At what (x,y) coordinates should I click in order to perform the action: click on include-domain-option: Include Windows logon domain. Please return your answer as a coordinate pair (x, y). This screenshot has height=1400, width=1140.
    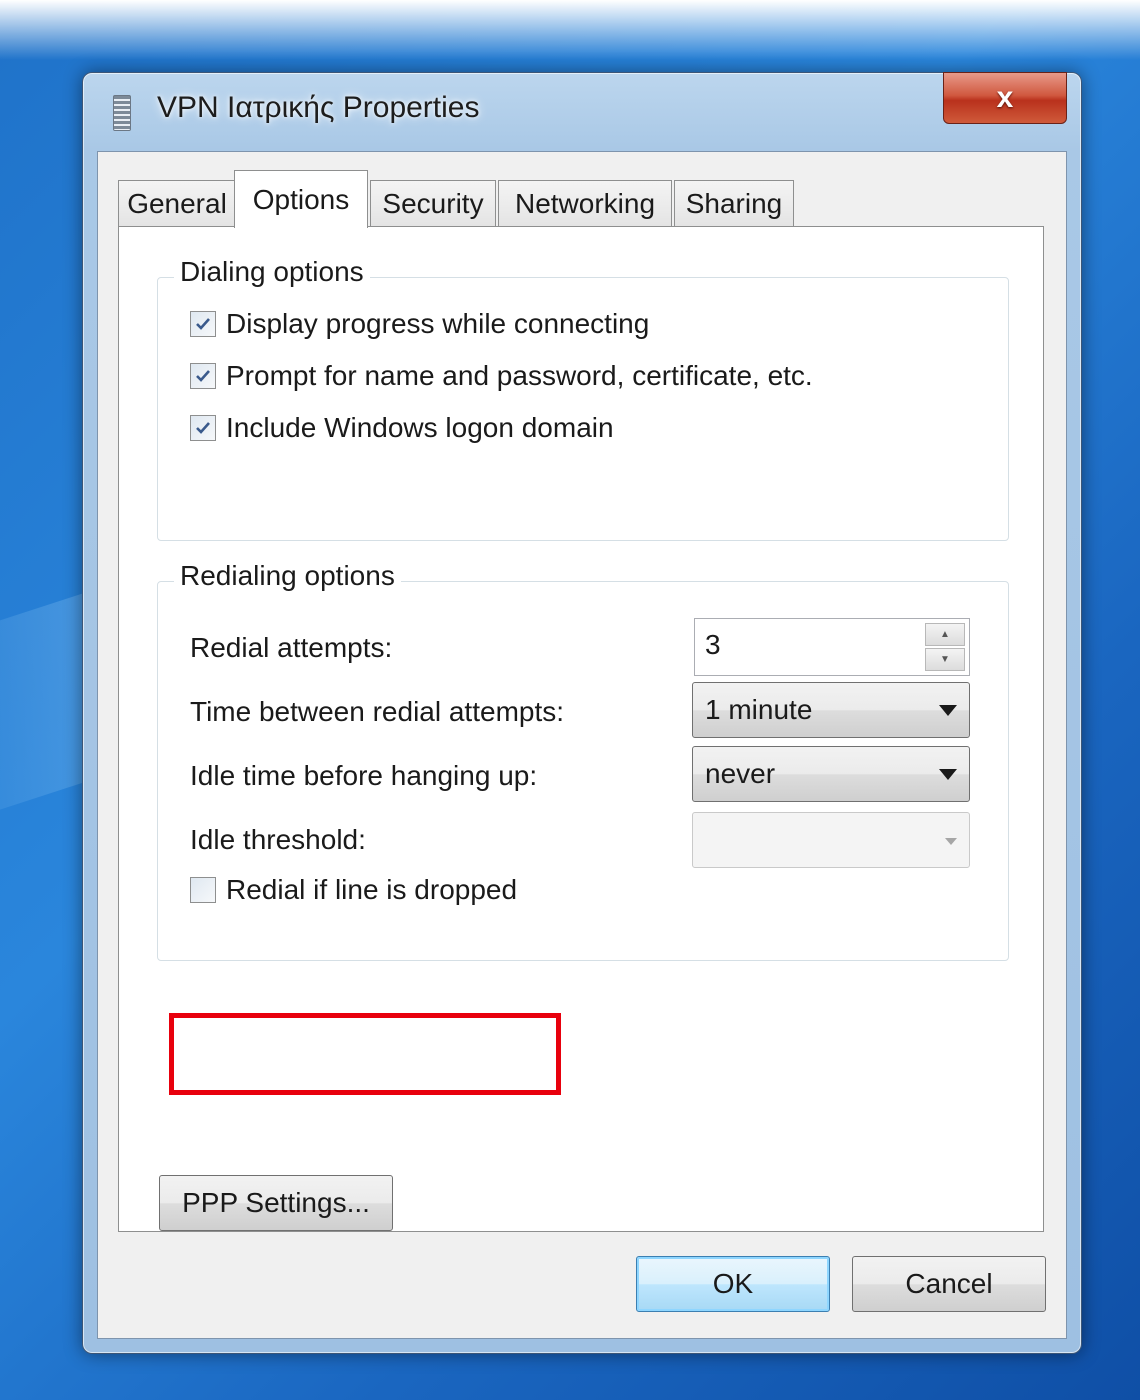
    Looking at the image, I should click on (402, 428).